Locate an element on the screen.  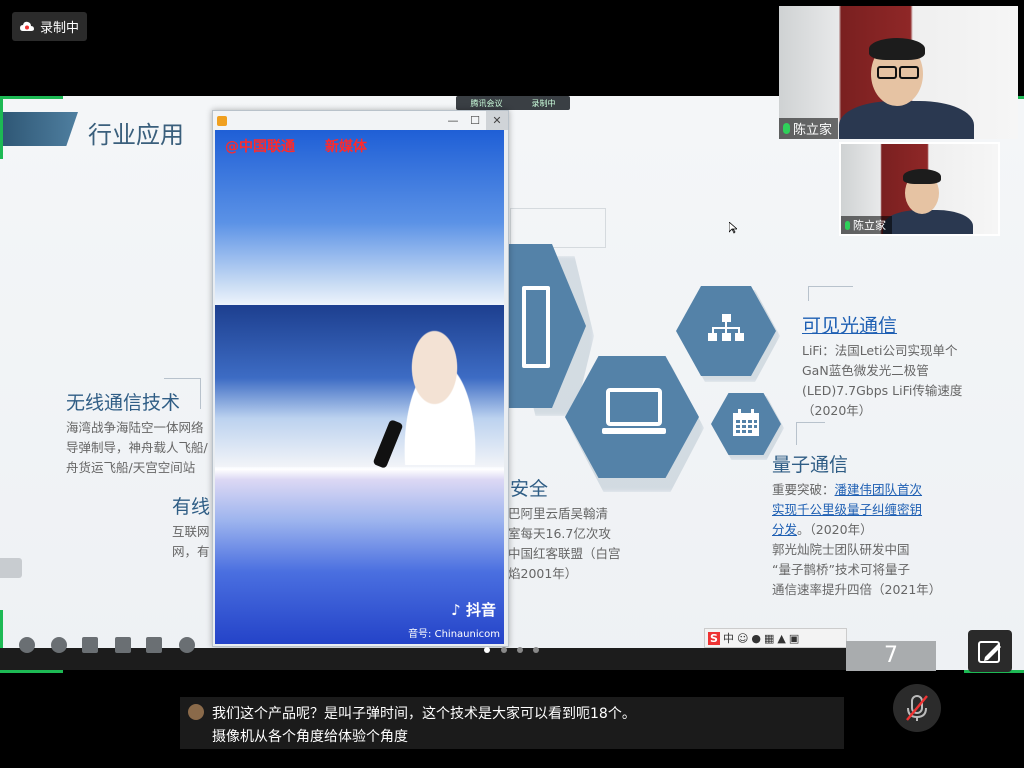
wired-title: 有线 is located at coordinates (191, 507).